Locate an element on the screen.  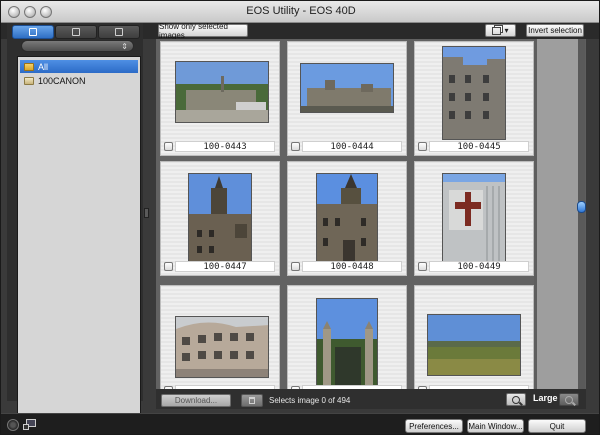
zoom-out-button is located at coordinates (516, 399).